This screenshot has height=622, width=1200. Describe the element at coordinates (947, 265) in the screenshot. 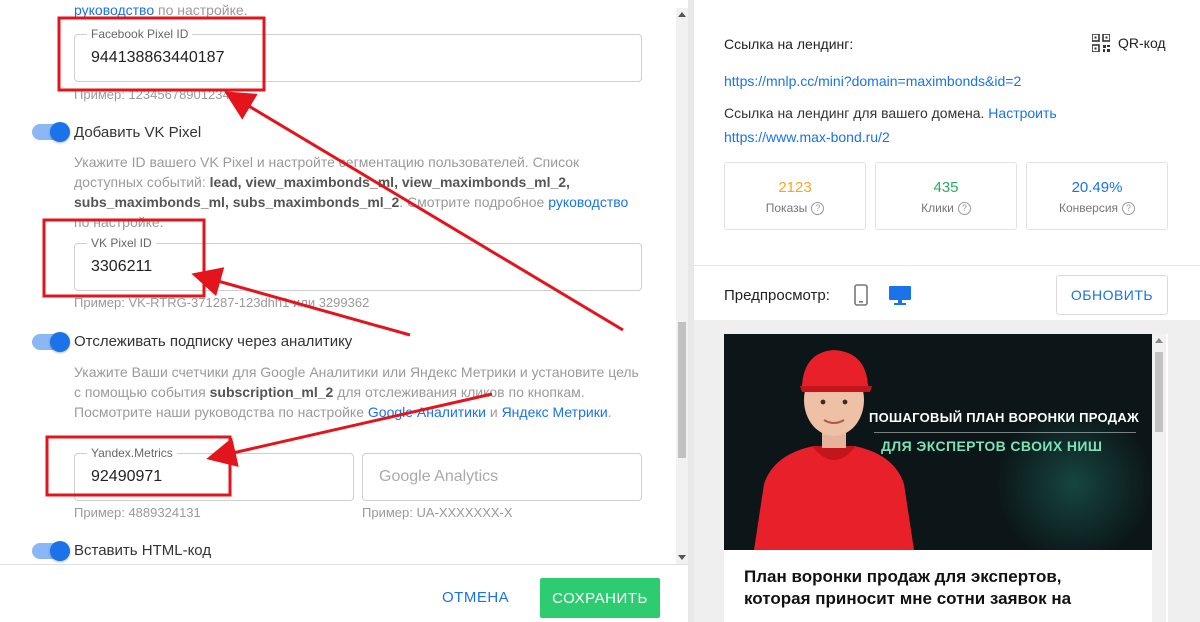

I see `divider` at that location.